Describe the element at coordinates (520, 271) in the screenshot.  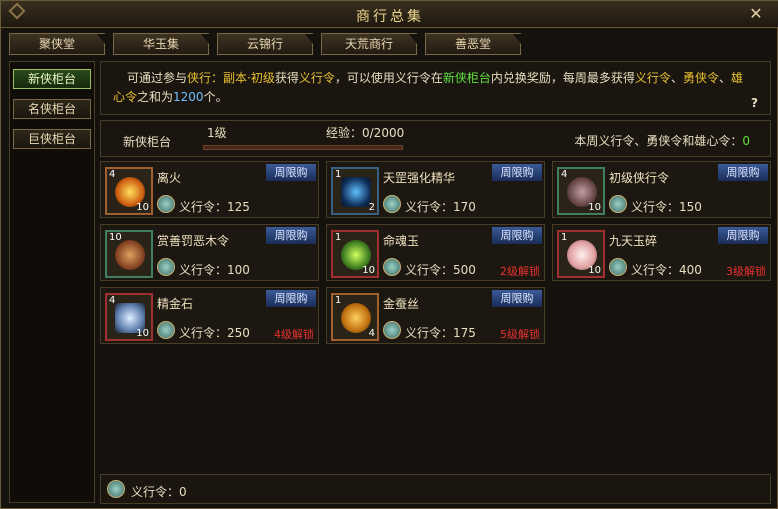
I see `unlock-requirement: 2级解锁` at that location.